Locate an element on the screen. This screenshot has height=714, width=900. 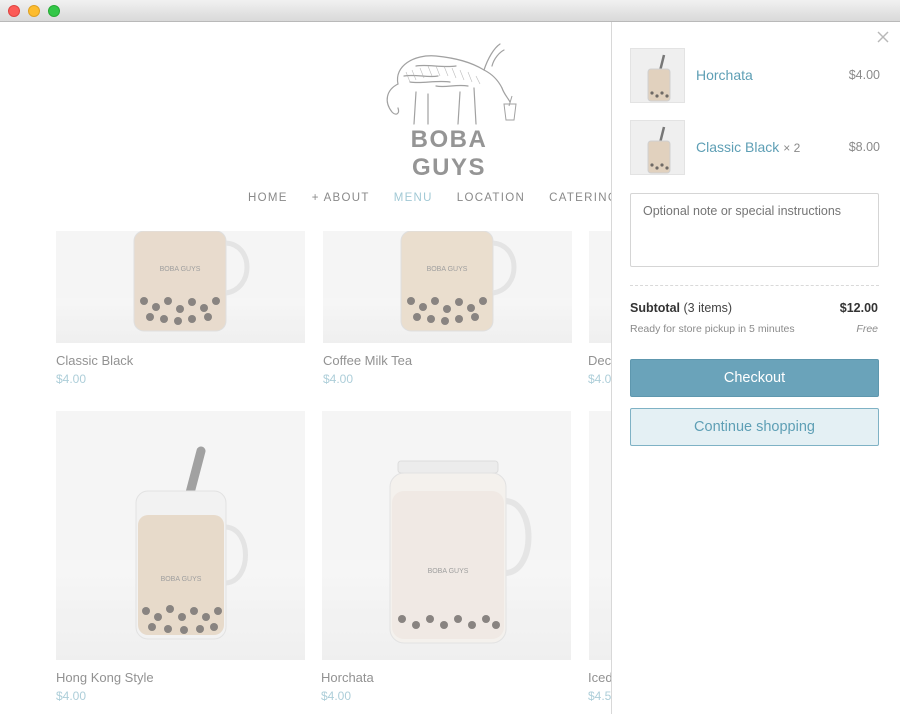
nav-catering: CATERING is located at coordinates (580, 198).